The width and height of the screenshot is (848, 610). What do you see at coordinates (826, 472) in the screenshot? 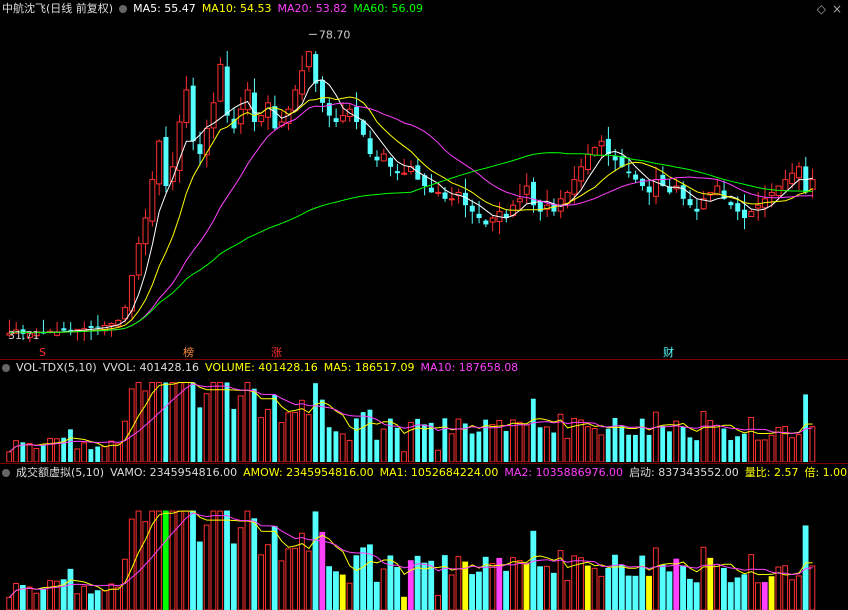
I see `bei-label: 倍: 1.00` at bounding box center [826, 472].